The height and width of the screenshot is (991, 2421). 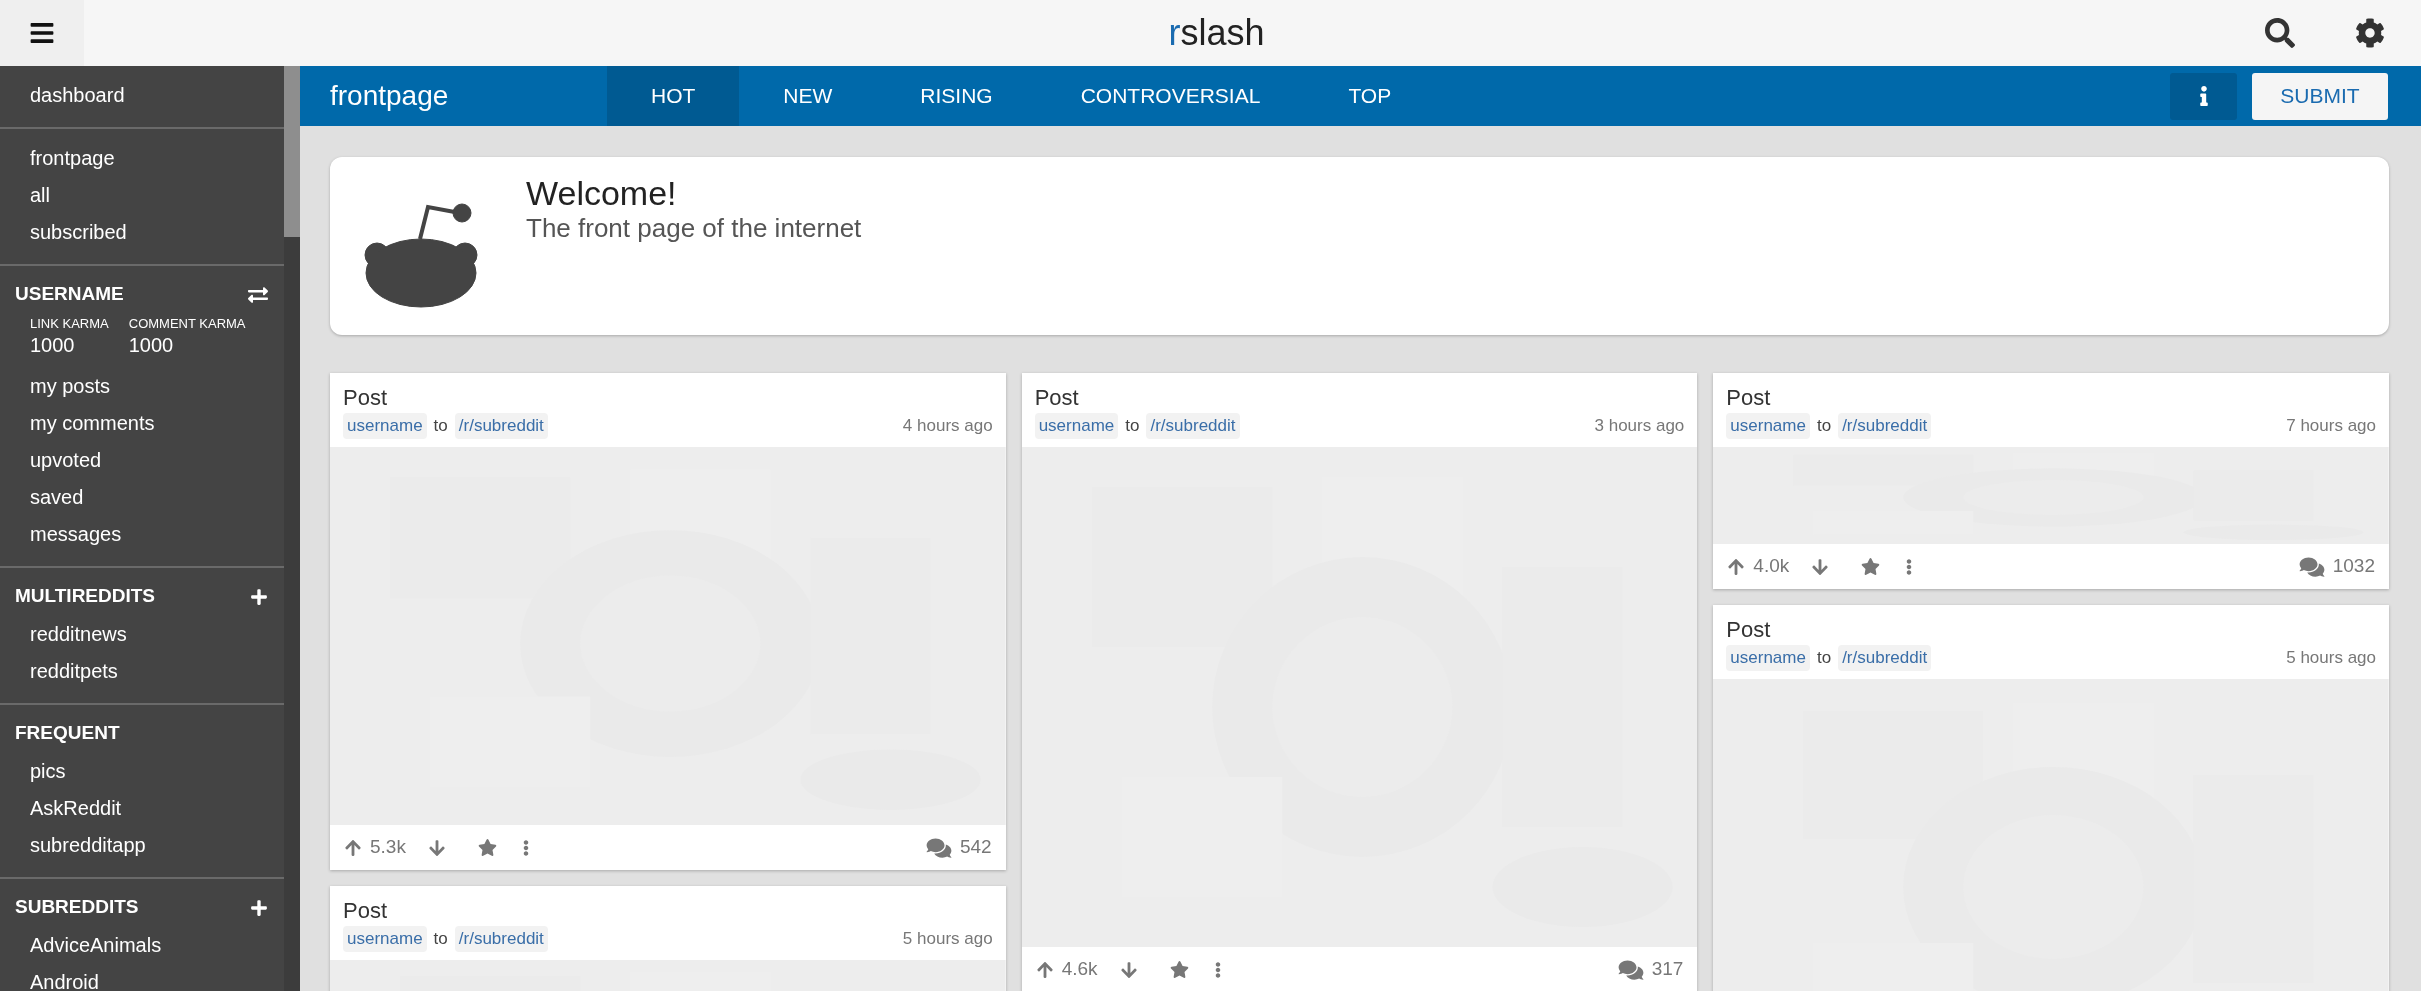 I want to click on submit-button: SUBMIT, so click(x=2320, y=96).